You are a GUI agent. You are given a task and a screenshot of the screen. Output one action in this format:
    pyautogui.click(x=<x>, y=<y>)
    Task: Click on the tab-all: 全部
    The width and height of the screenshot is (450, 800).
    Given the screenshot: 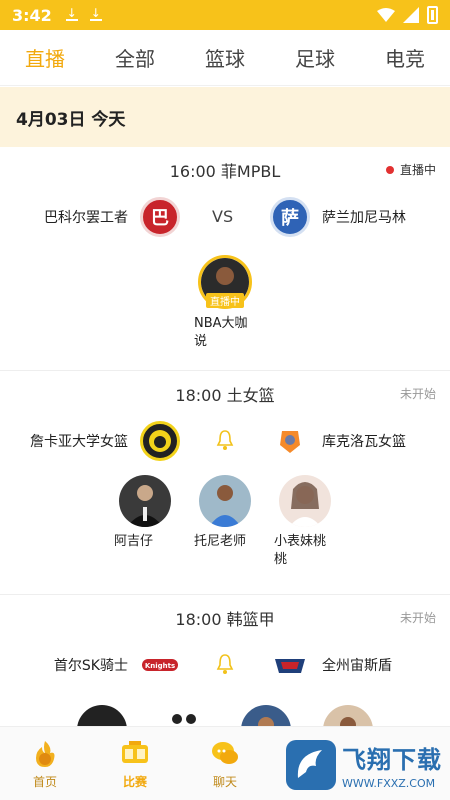 What is the action you would take?
    pyautogui.click(x=135, y=57)
    